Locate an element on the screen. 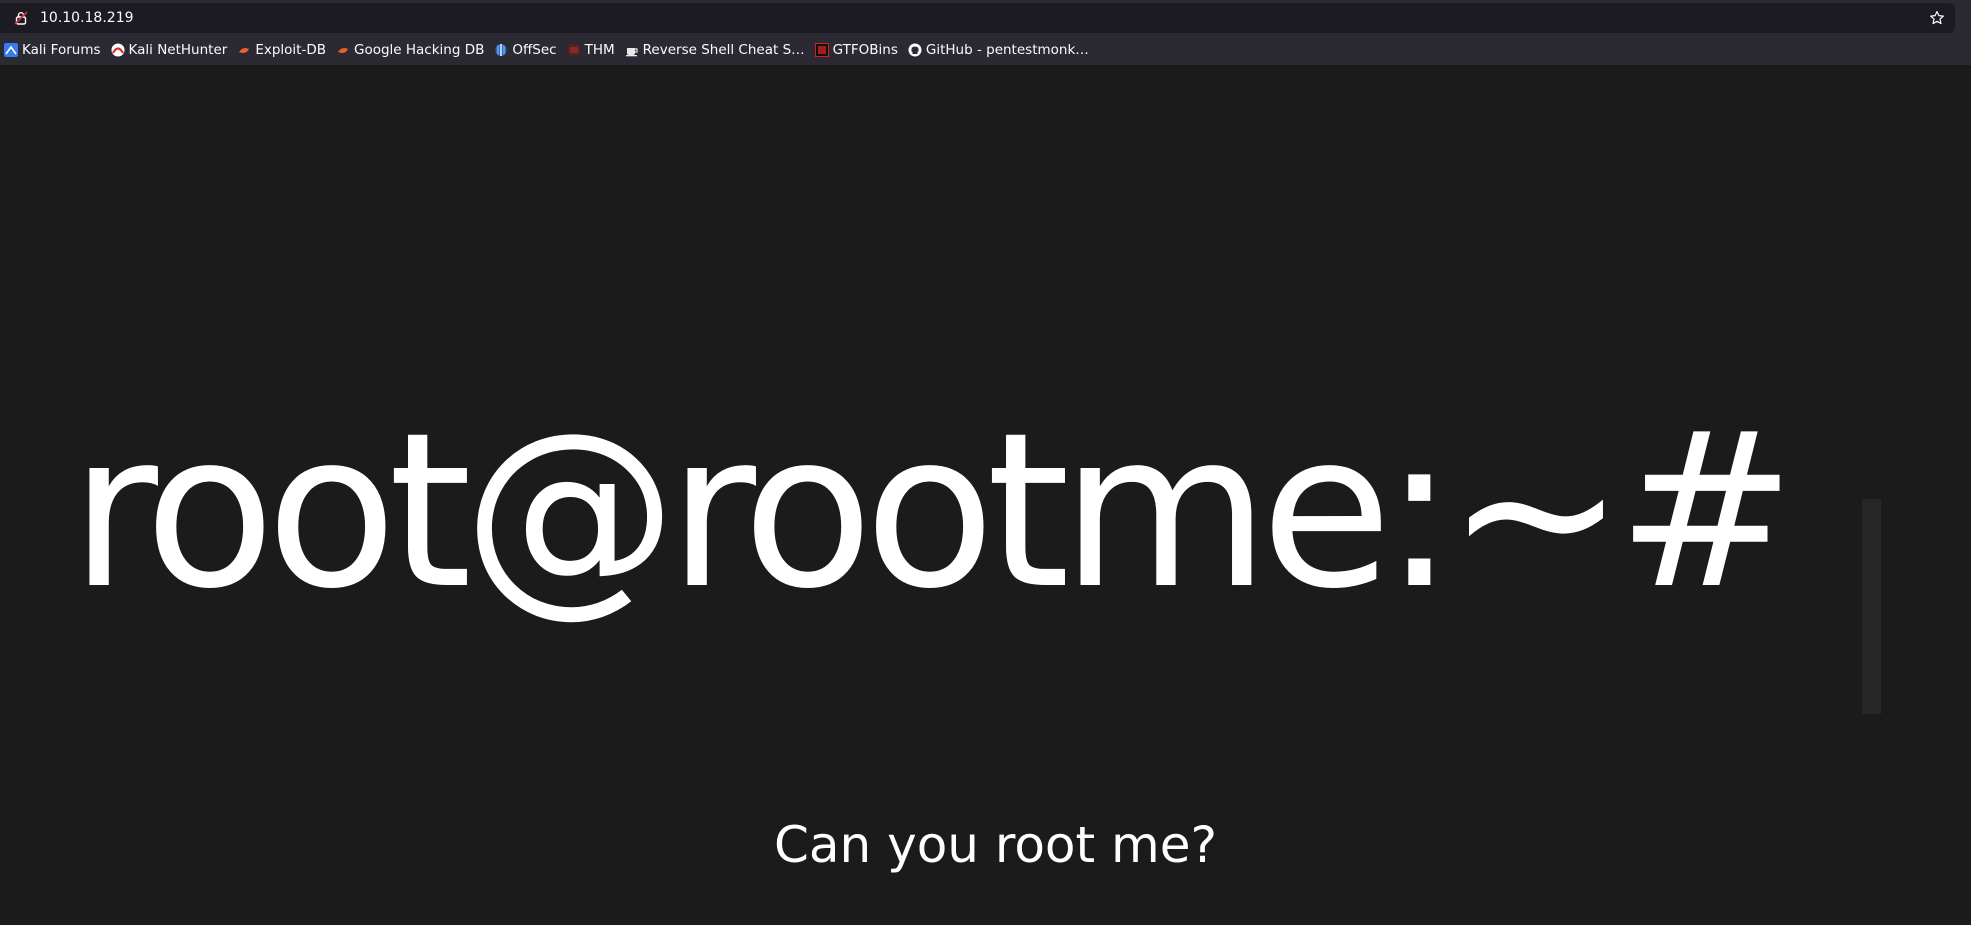 This screenshot has height=925, width=1971. bookmark-kali-nethunter: Kali NetHunter is located at coordinates (170, 50).